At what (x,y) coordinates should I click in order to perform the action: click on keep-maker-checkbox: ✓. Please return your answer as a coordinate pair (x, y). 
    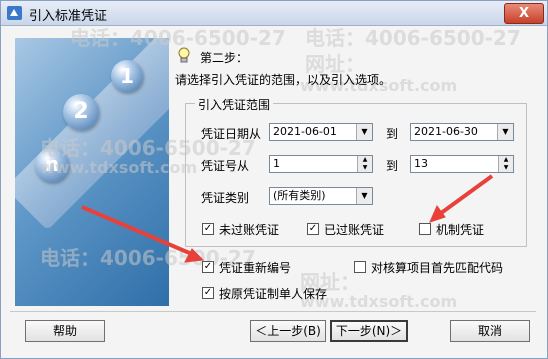
    Looking at the image, I should click on (208, 293).